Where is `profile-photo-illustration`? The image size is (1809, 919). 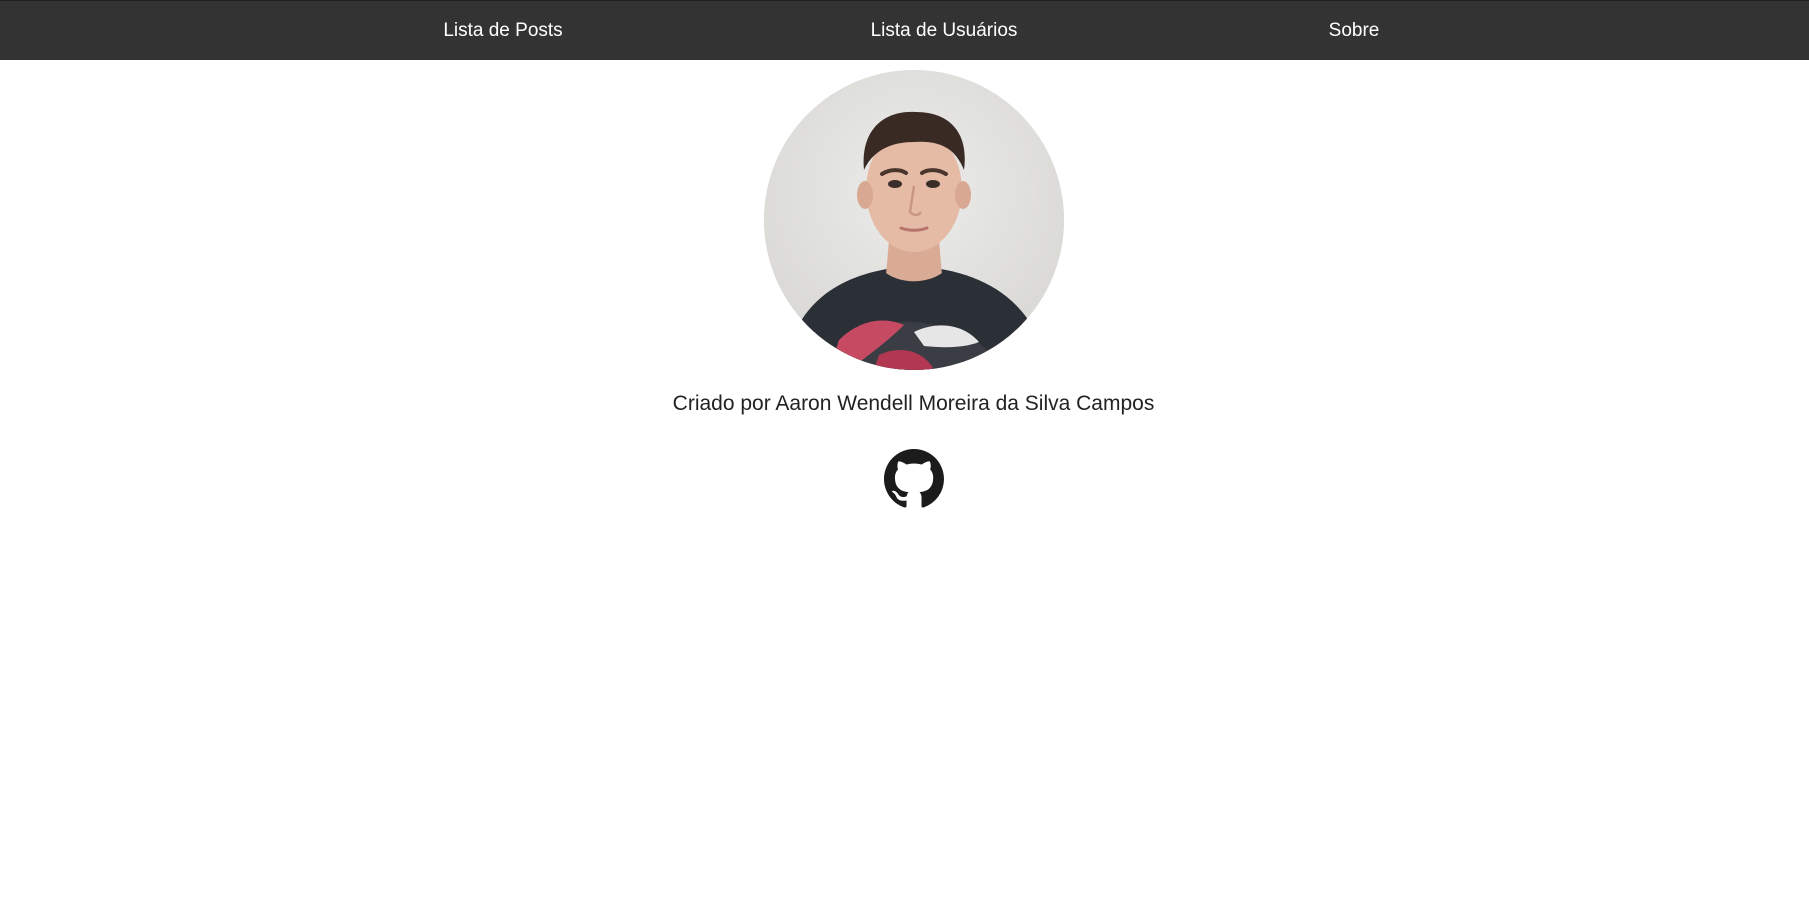 profile-photo-illustration is located at coordinates (914, 220).